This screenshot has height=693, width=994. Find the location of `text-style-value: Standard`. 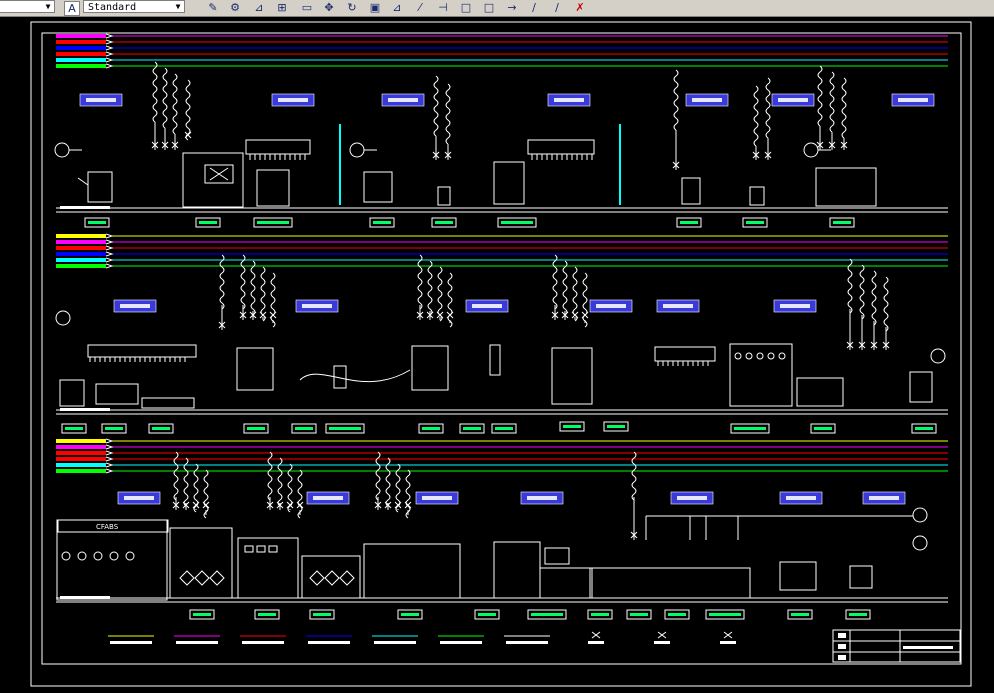

text-style-value: Standard is located at coordinates (112, 7).